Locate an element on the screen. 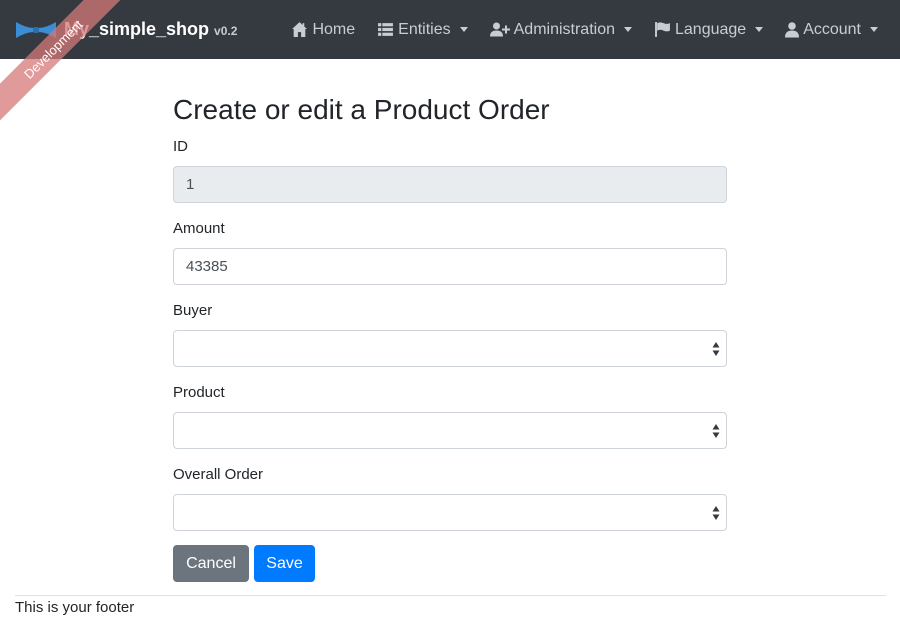 Image resolution: width=900 pixels, height=628 pixels. nav-item-administration: Administration is located at coordinates (560, 29).